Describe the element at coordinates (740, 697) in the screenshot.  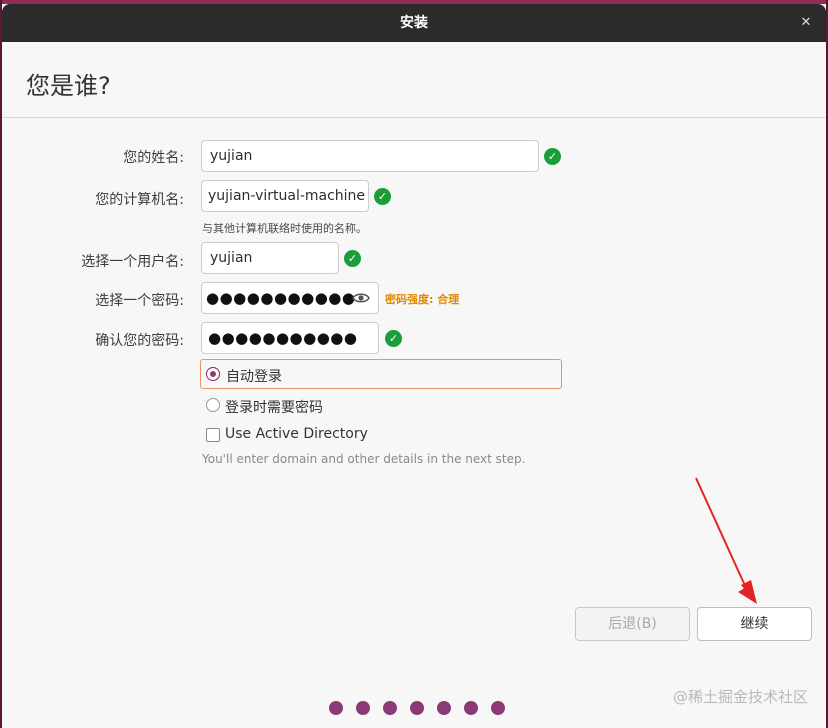
I see `watermark: @稀土掘金技术社区` at that location.